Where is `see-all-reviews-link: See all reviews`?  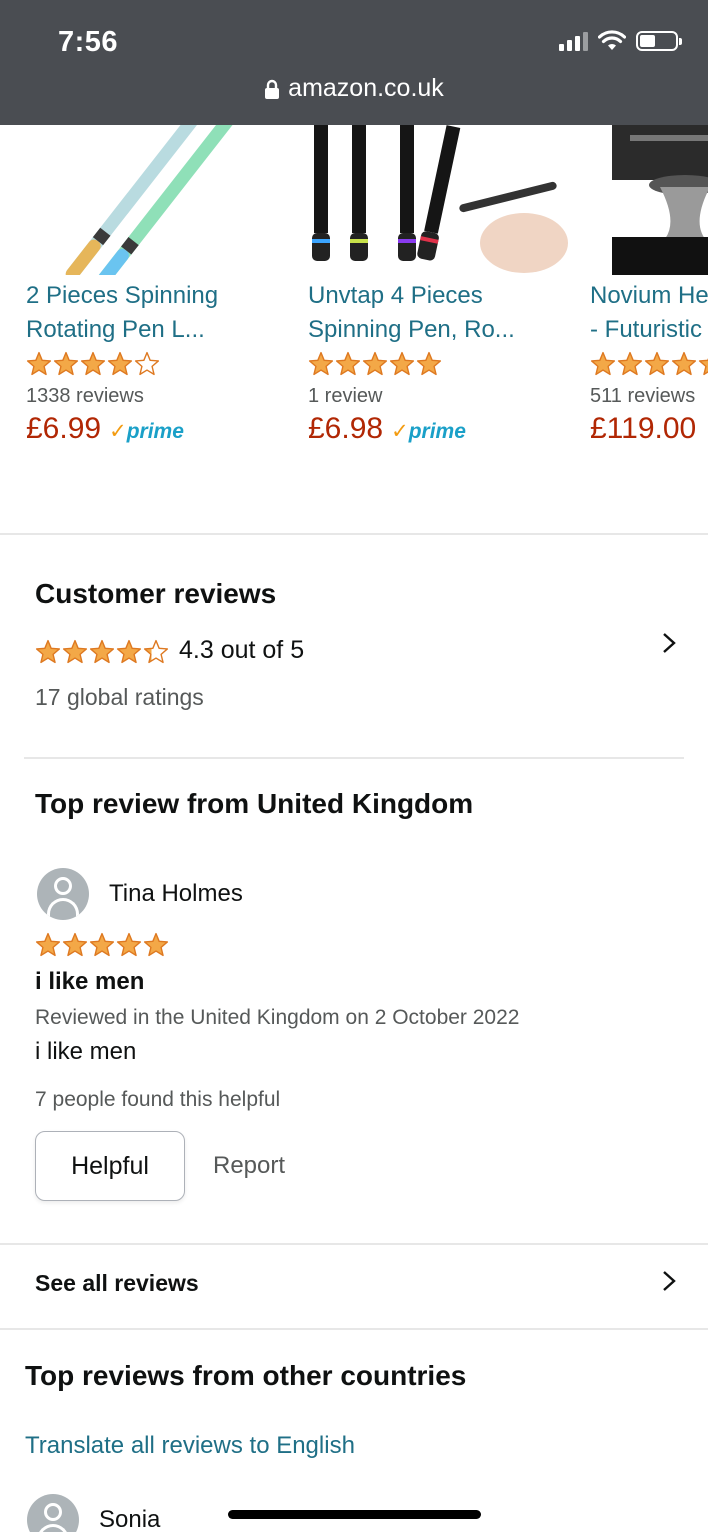 see-all-reviews-link: See all reviews is located at coordinates (117, 1283).